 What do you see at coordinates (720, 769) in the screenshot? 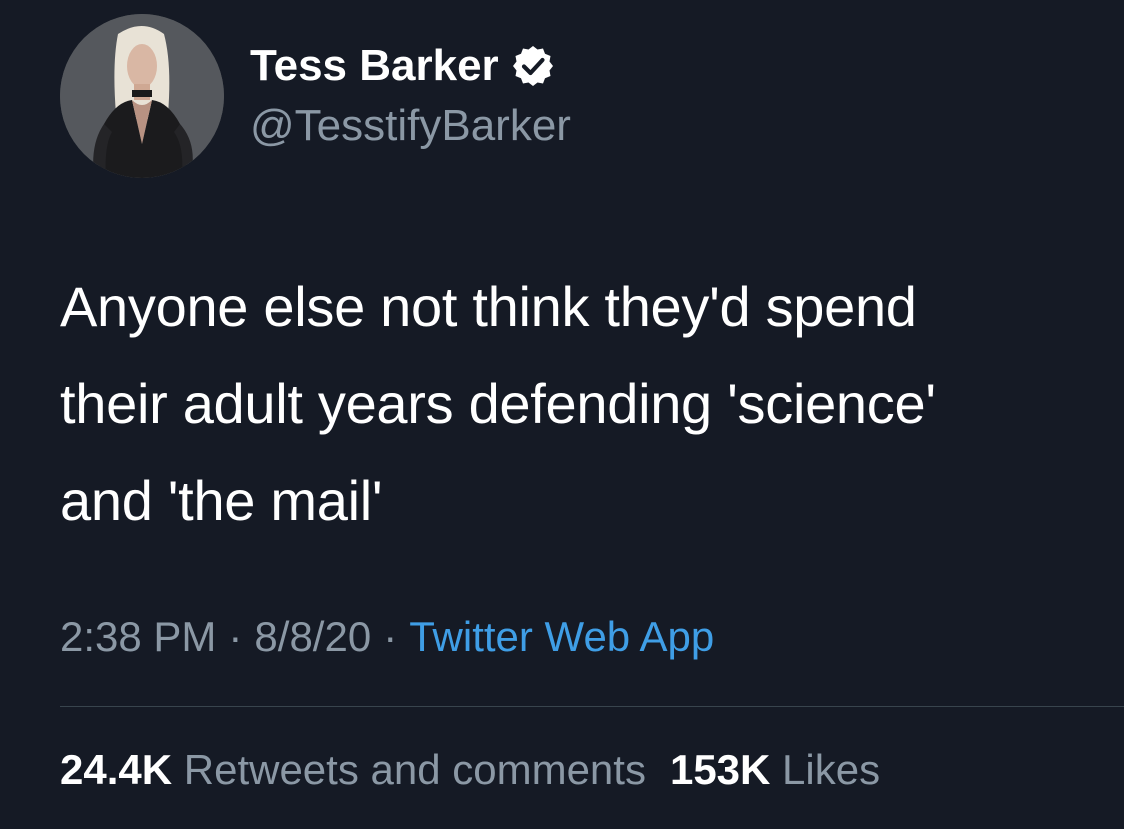
I see `likes-count: 153K` at bounding box center [720, 769].